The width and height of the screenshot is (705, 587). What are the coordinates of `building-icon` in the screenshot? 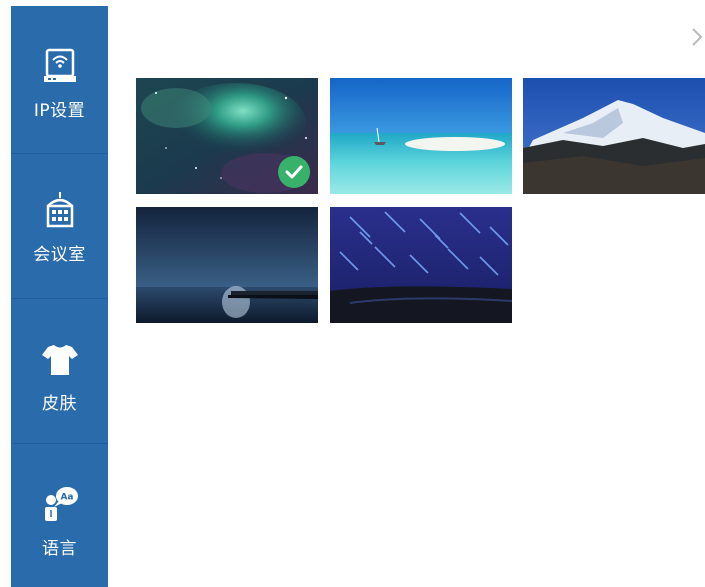 It's located at (60, 210).